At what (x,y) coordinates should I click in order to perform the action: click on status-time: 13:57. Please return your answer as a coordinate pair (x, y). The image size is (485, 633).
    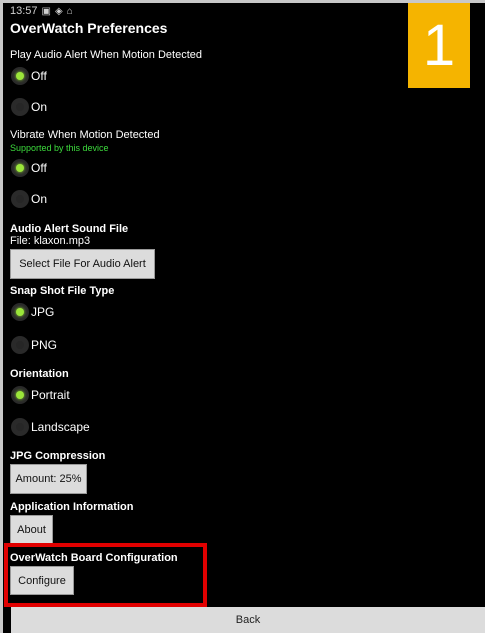
    Looking at the image, I should click on (24, 11).